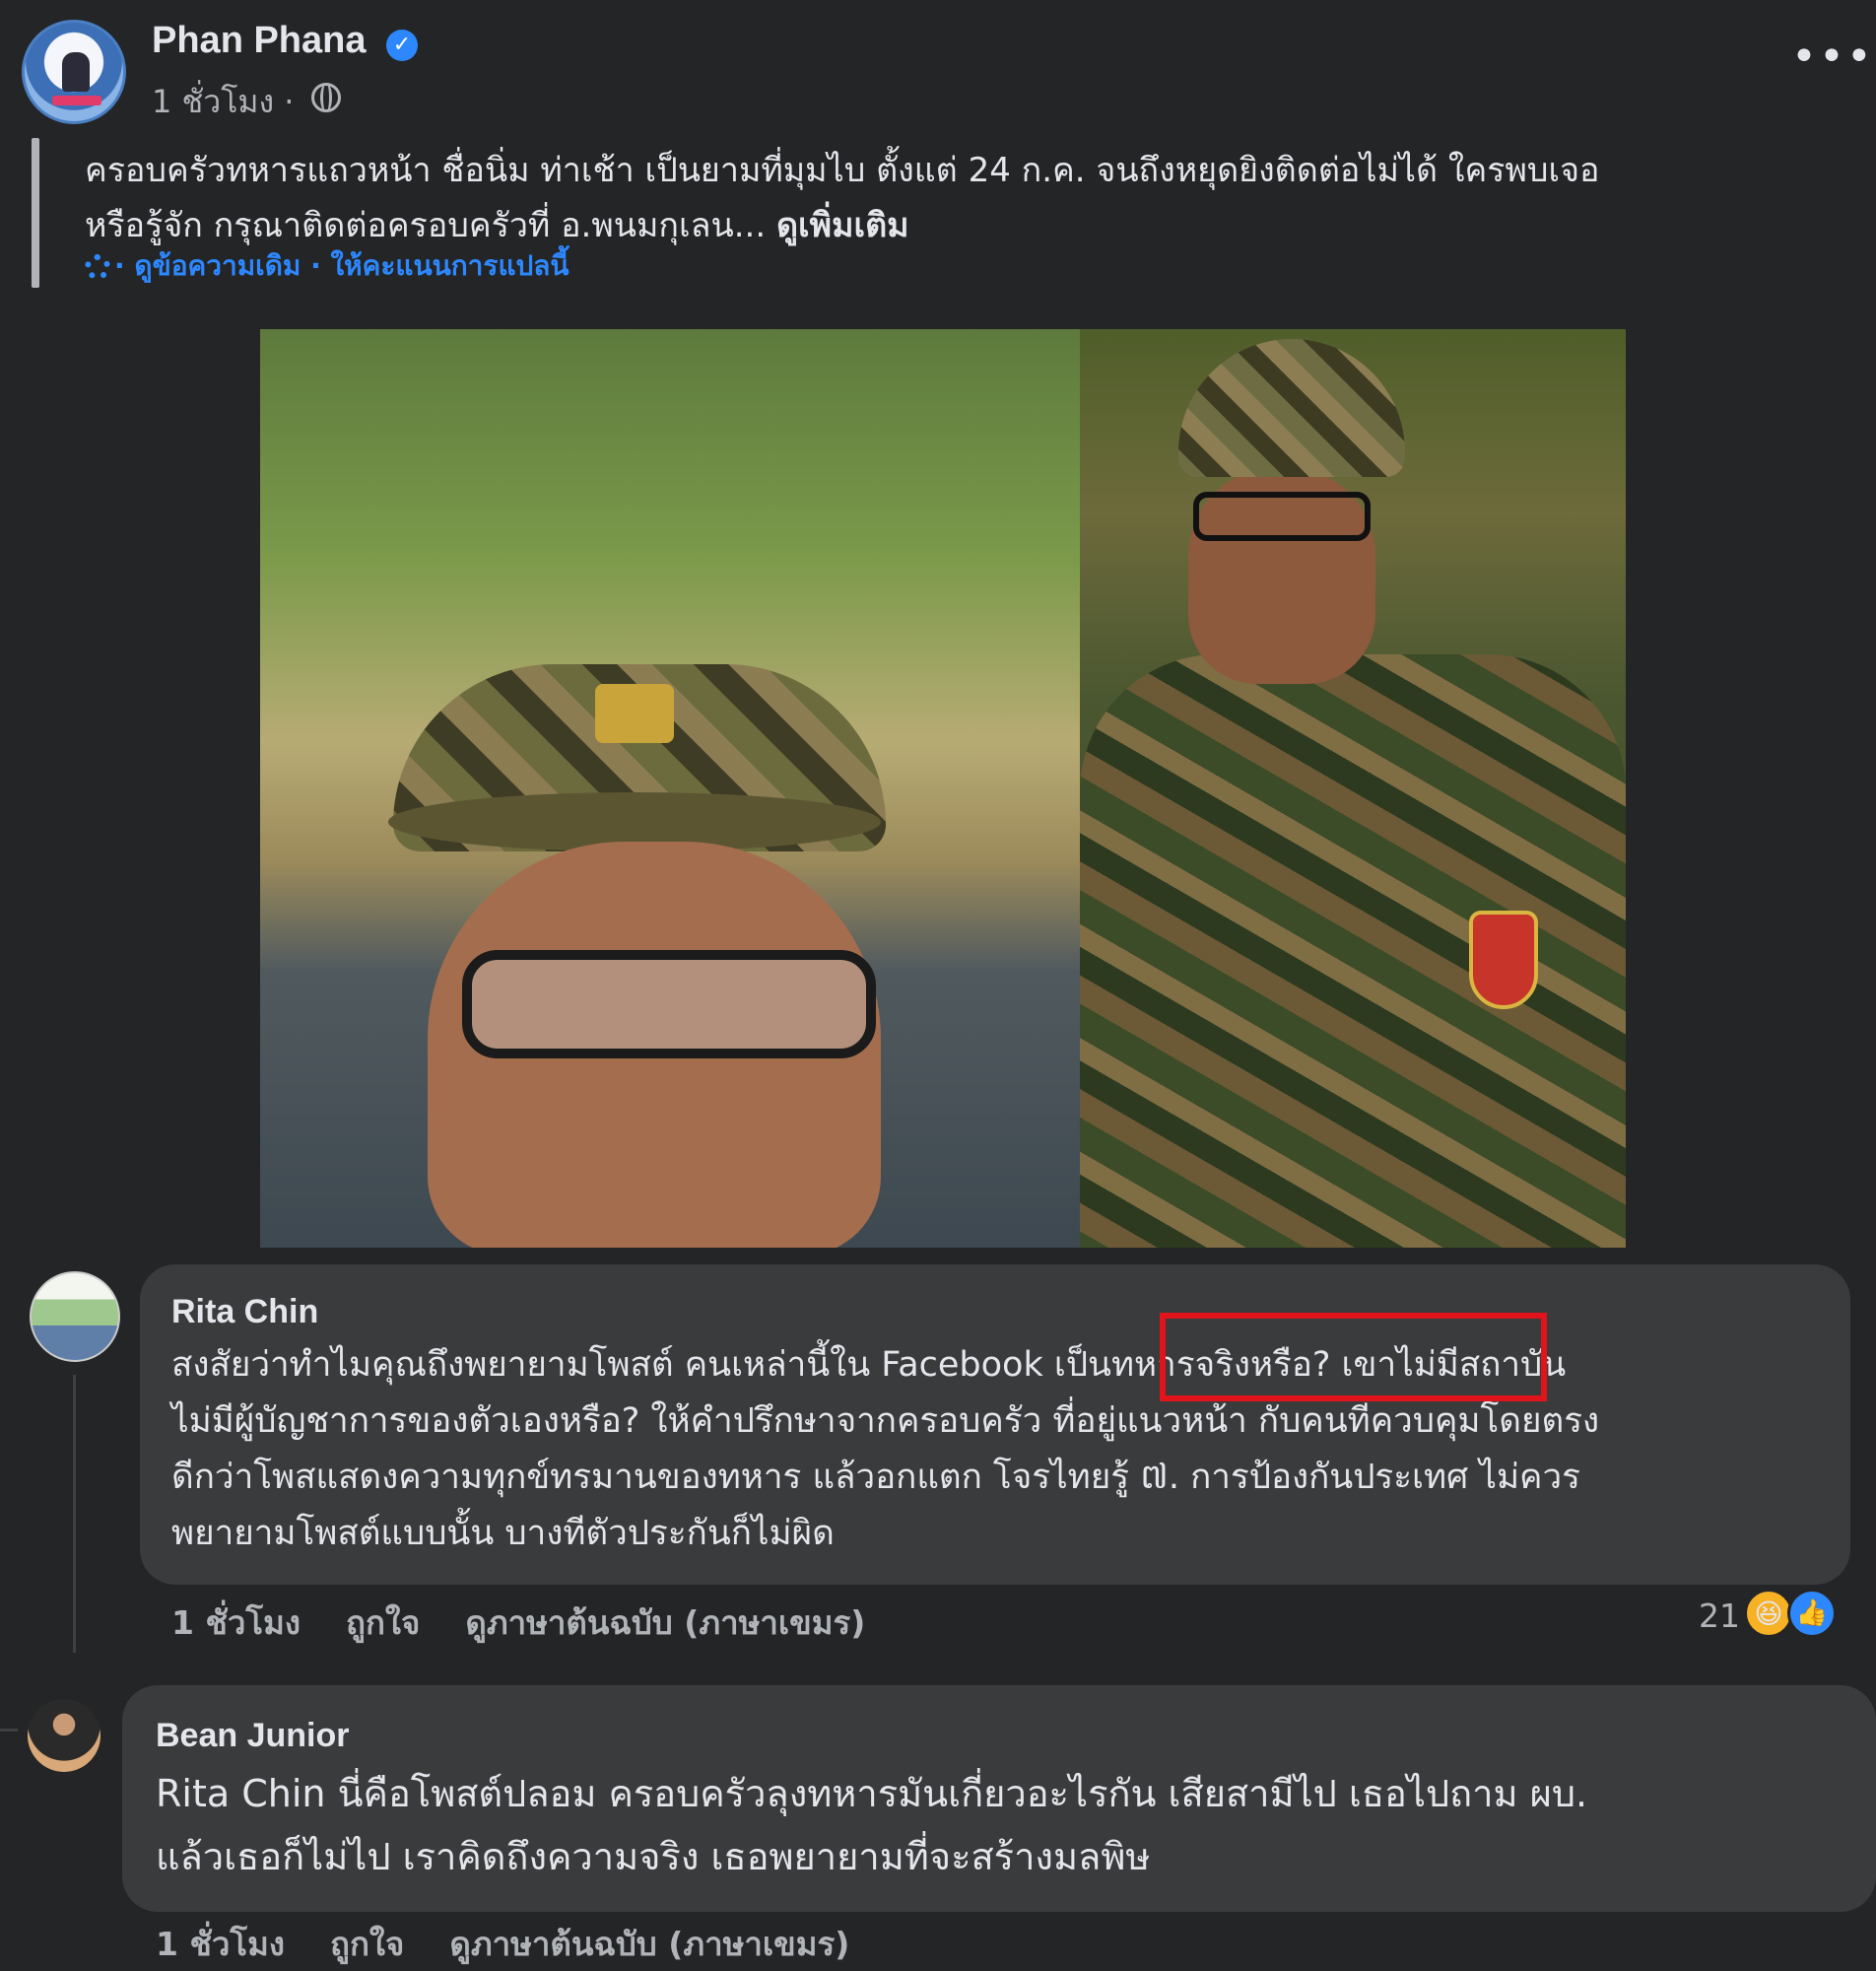  I want to click on see-more-link: ดูเพิ่มเติม, so click(843, 225).